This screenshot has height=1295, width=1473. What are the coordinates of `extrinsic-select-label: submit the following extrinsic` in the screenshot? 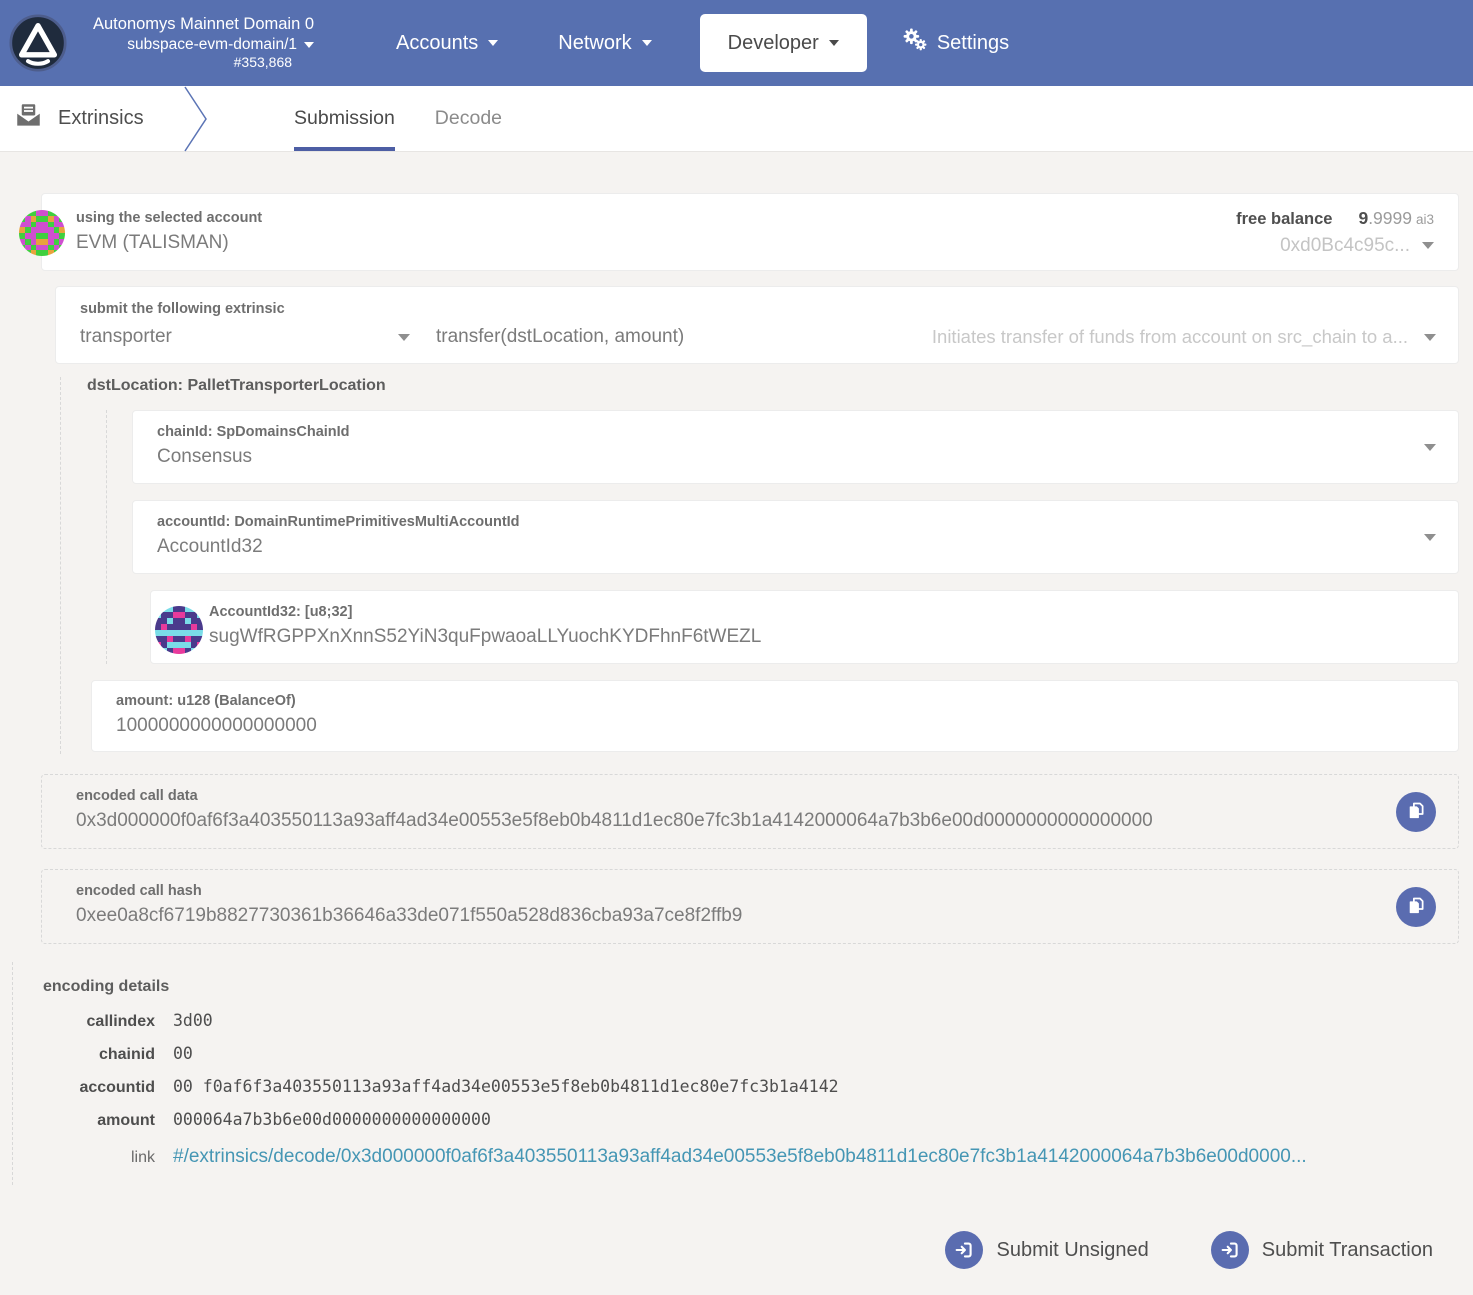 It's located at (182, 309).